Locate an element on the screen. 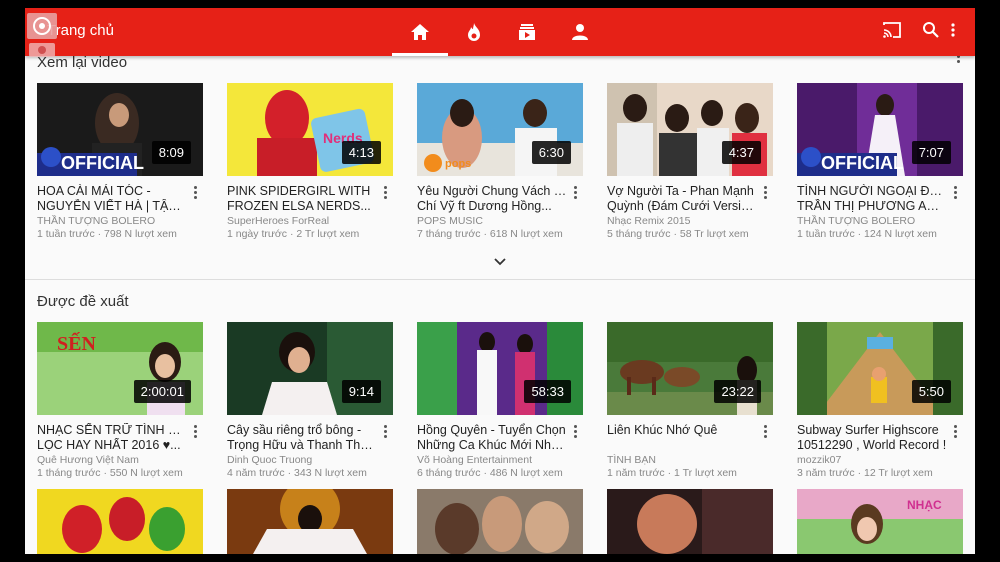 This screenshot has height=562, width=1000. subscriptions-icon is located at coordinates (527, 32).